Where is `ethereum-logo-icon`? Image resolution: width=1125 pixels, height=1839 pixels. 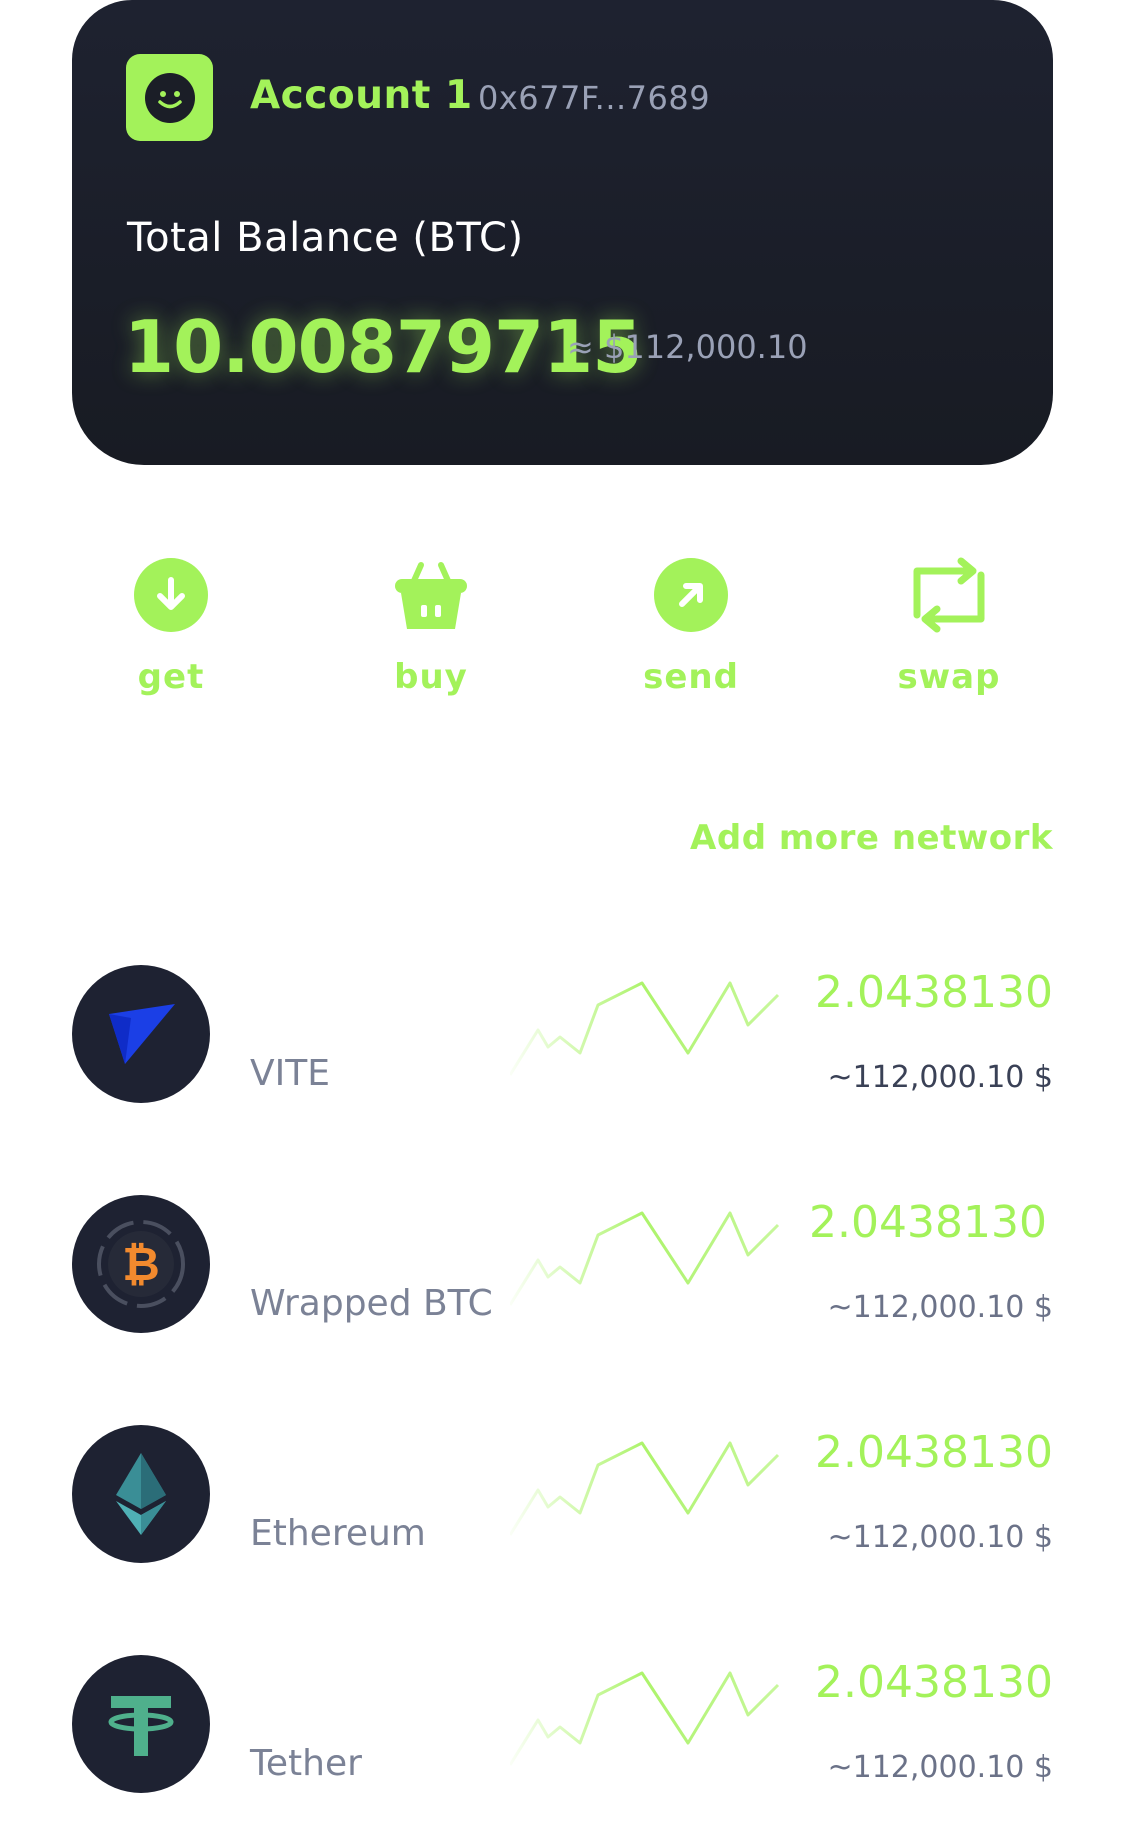
ethereum-logo-icon is located at coordinates (141, 1494).